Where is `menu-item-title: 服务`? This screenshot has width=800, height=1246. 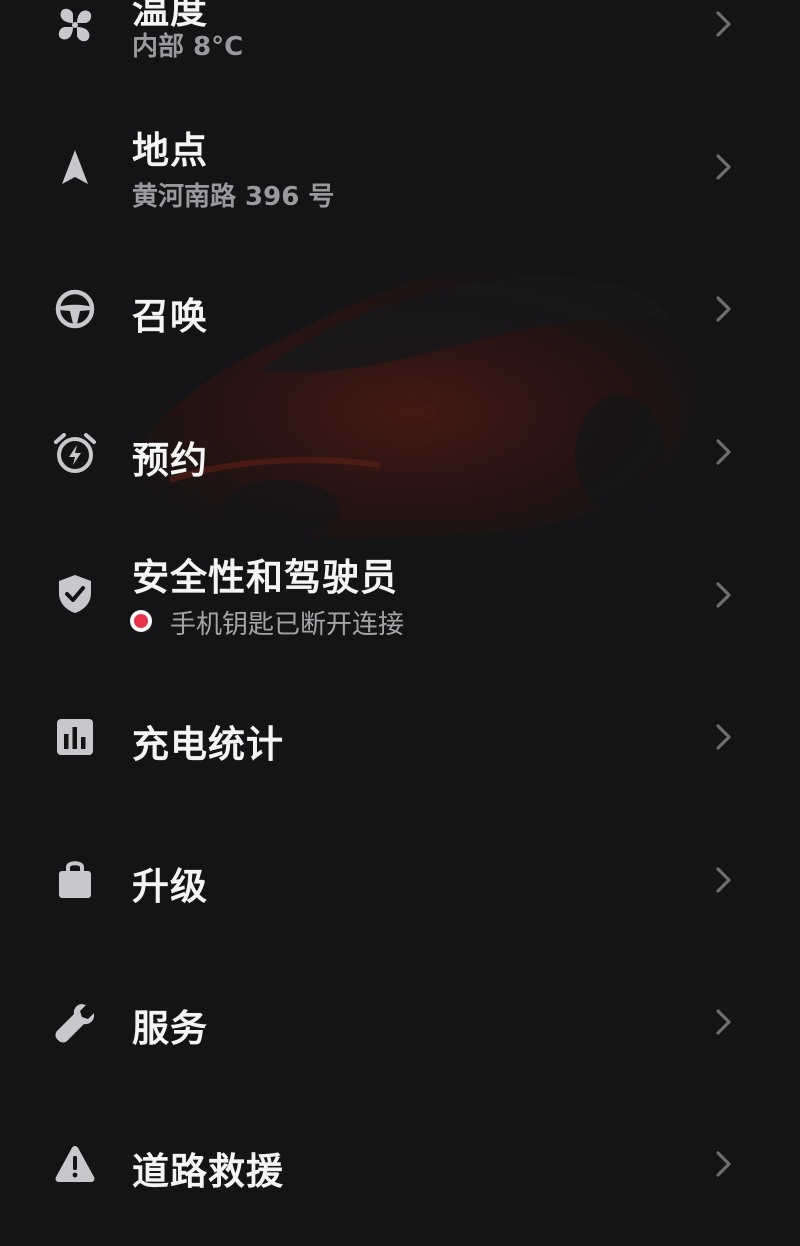 menu-item-title: 服务 is located at coordinates (170, 1028).